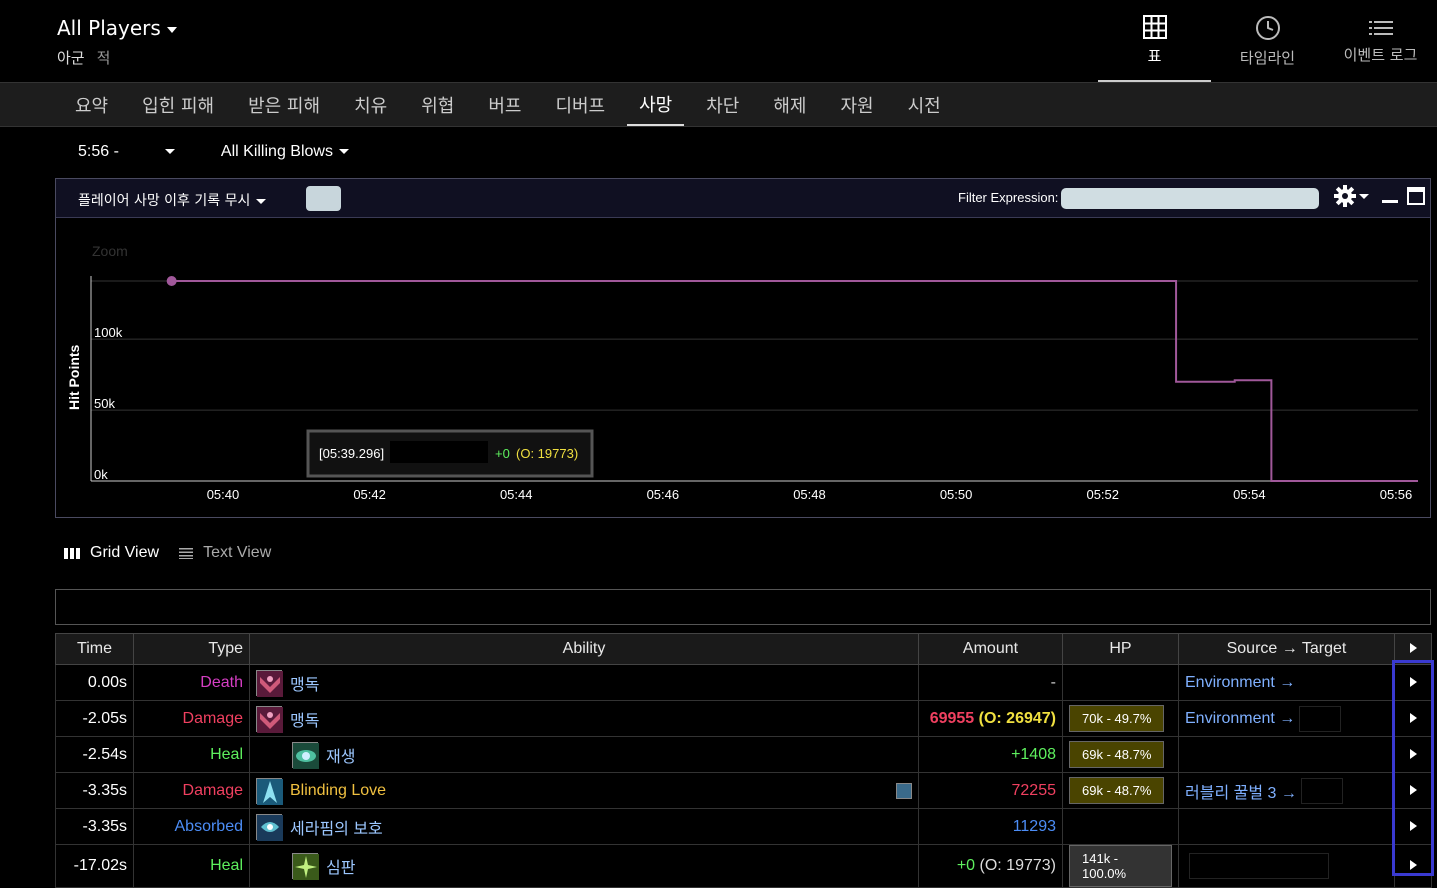  Describe the element at coordinates (924, 104) in the screenshot. I see `nav-tab-11: 시전` at that location.